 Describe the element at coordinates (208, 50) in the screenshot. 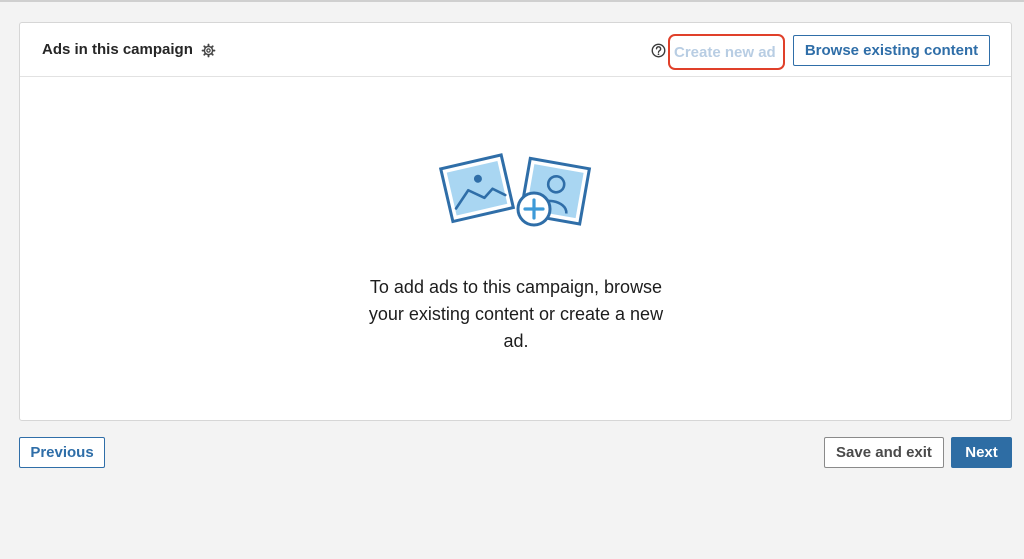

I see `gear-icon` at that location.